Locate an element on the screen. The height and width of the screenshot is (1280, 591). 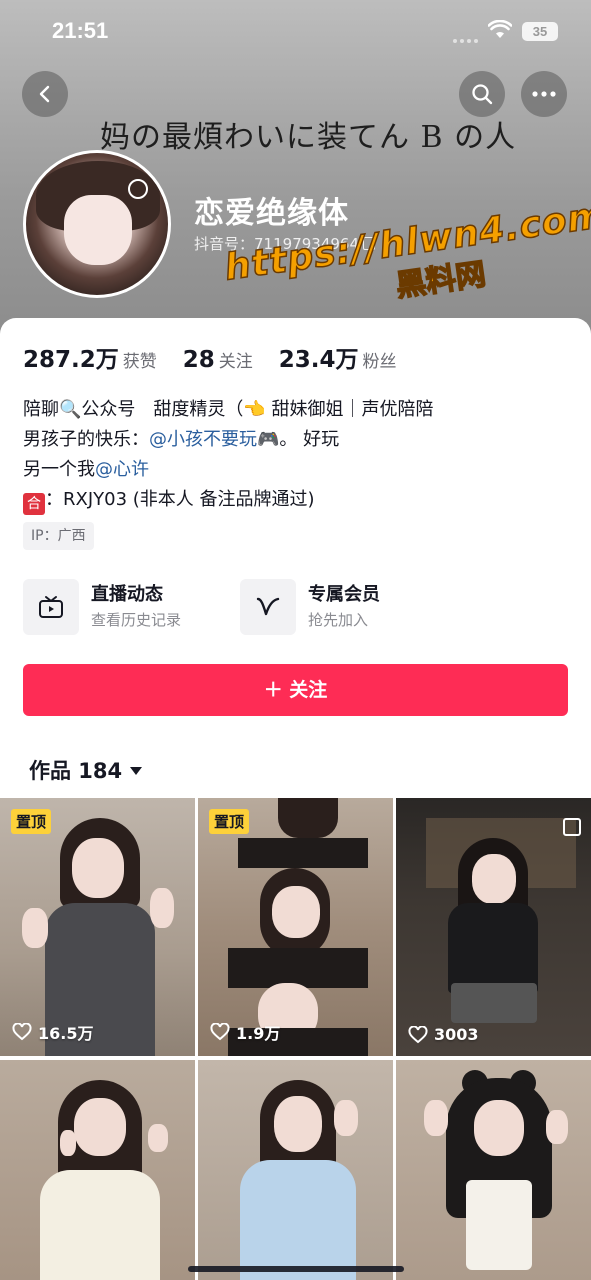
bio-line: 另一个我@心许 is located at coordinates (295, 470).